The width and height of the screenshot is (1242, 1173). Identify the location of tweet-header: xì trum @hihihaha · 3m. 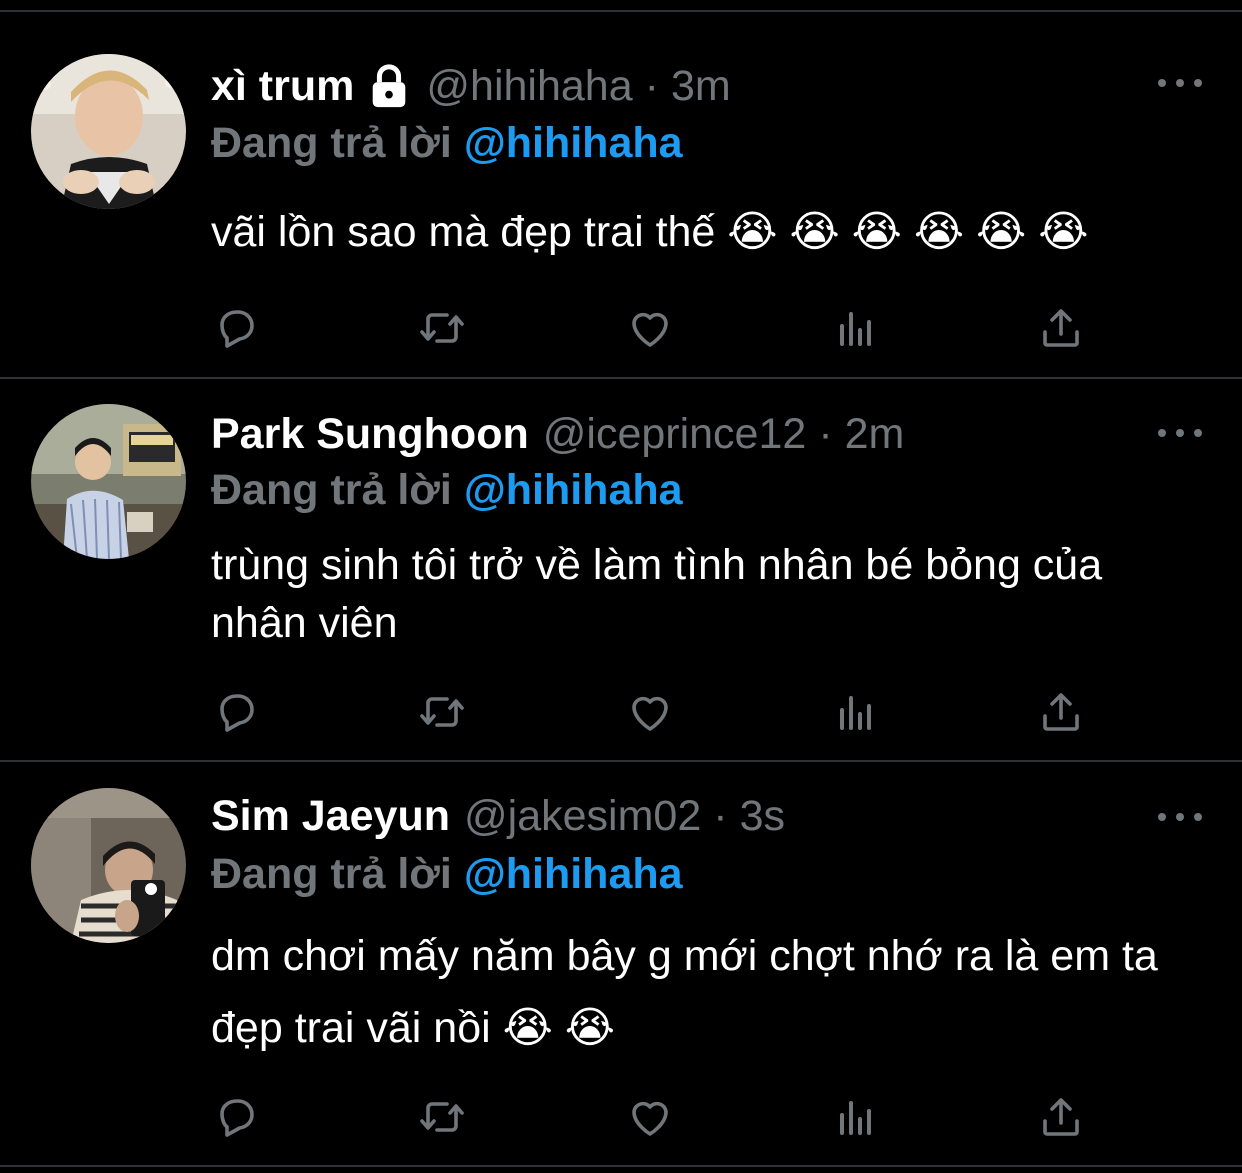
(471, 86).